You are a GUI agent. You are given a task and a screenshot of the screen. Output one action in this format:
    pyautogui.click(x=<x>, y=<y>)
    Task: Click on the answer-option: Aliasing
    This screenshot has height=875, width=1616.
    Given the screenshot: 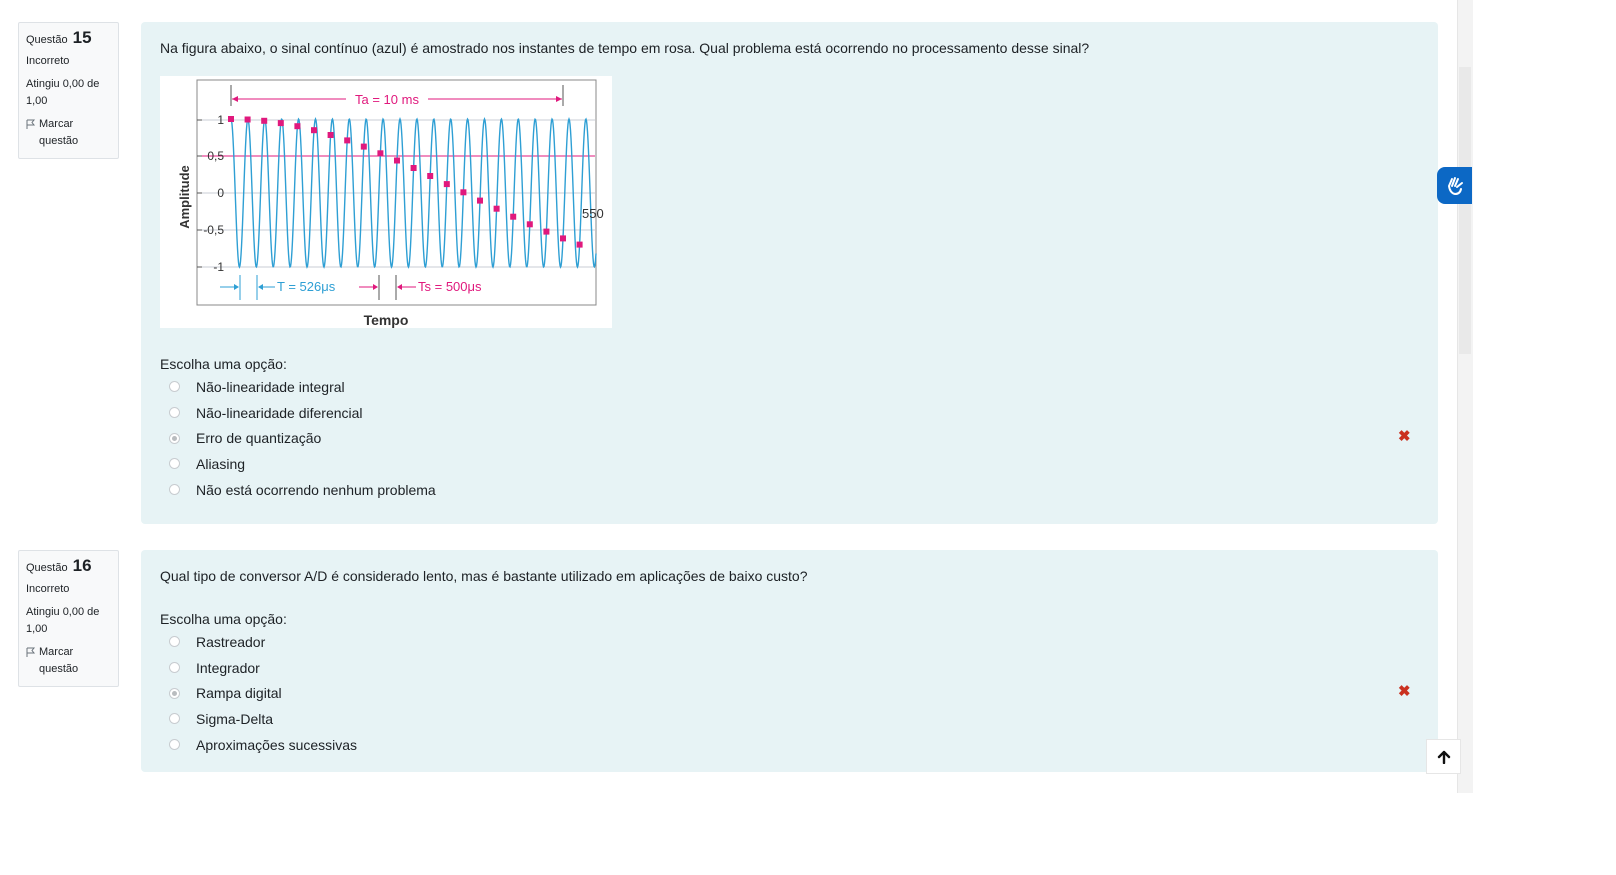 What is the action you would take?
    pyautogui.click(x=789, y=464)
    